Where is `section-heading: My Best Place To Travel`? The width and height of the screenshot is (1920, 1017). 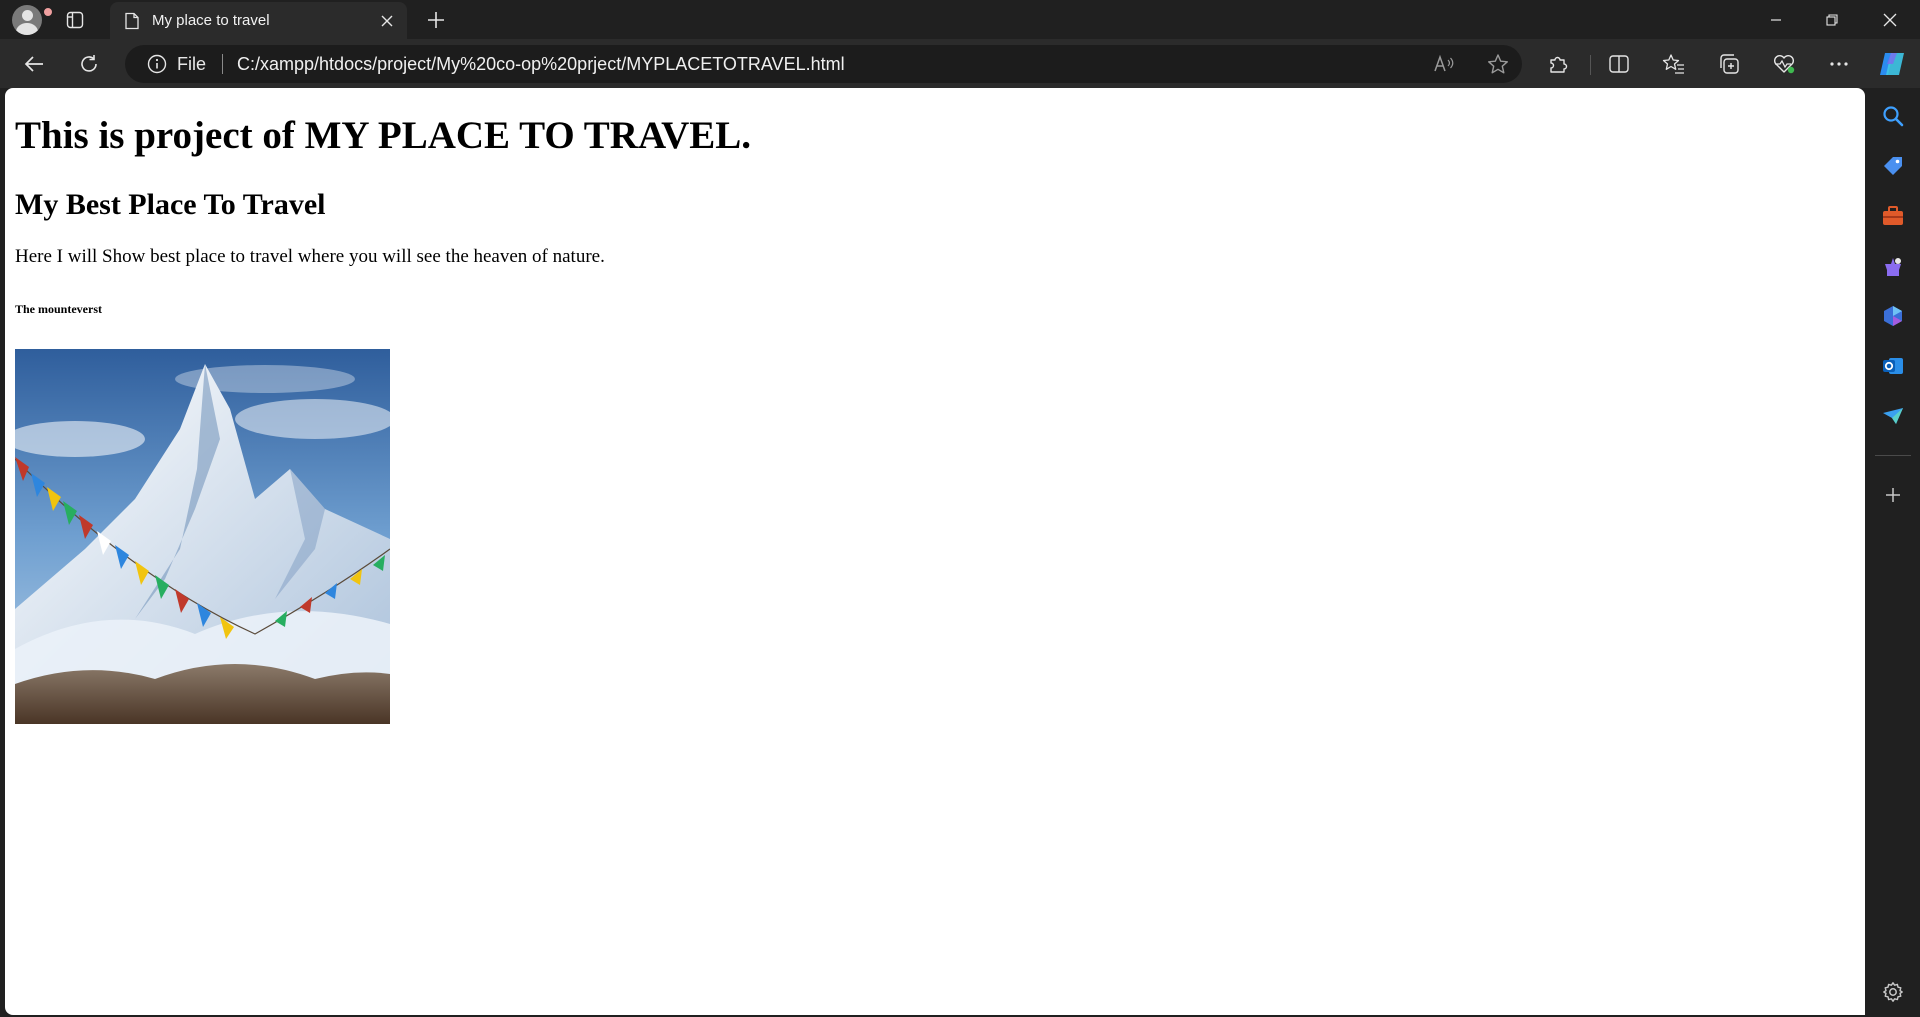
section-heading: My Best Place To Travel is located at coordinates (170, 204).